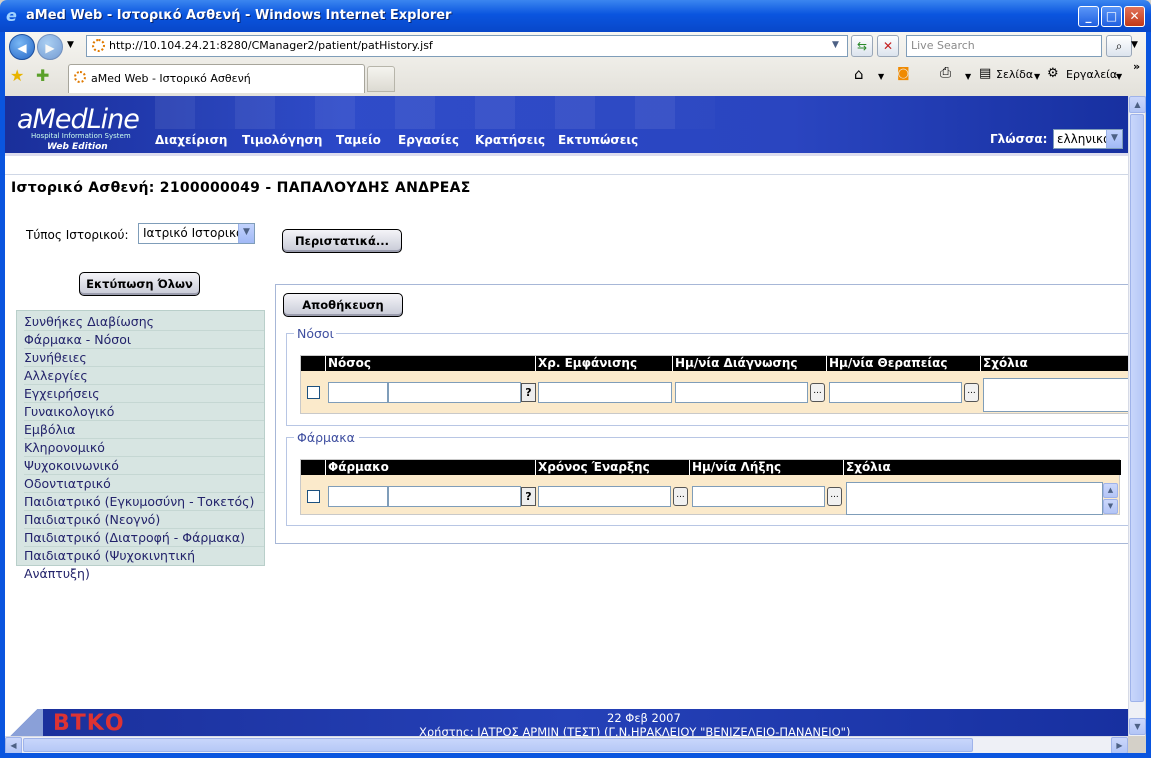  What do you see at coordinates (859, 74) in the screenshot?
I see `home-icon: ⌂` at bounding box center [859, 74].